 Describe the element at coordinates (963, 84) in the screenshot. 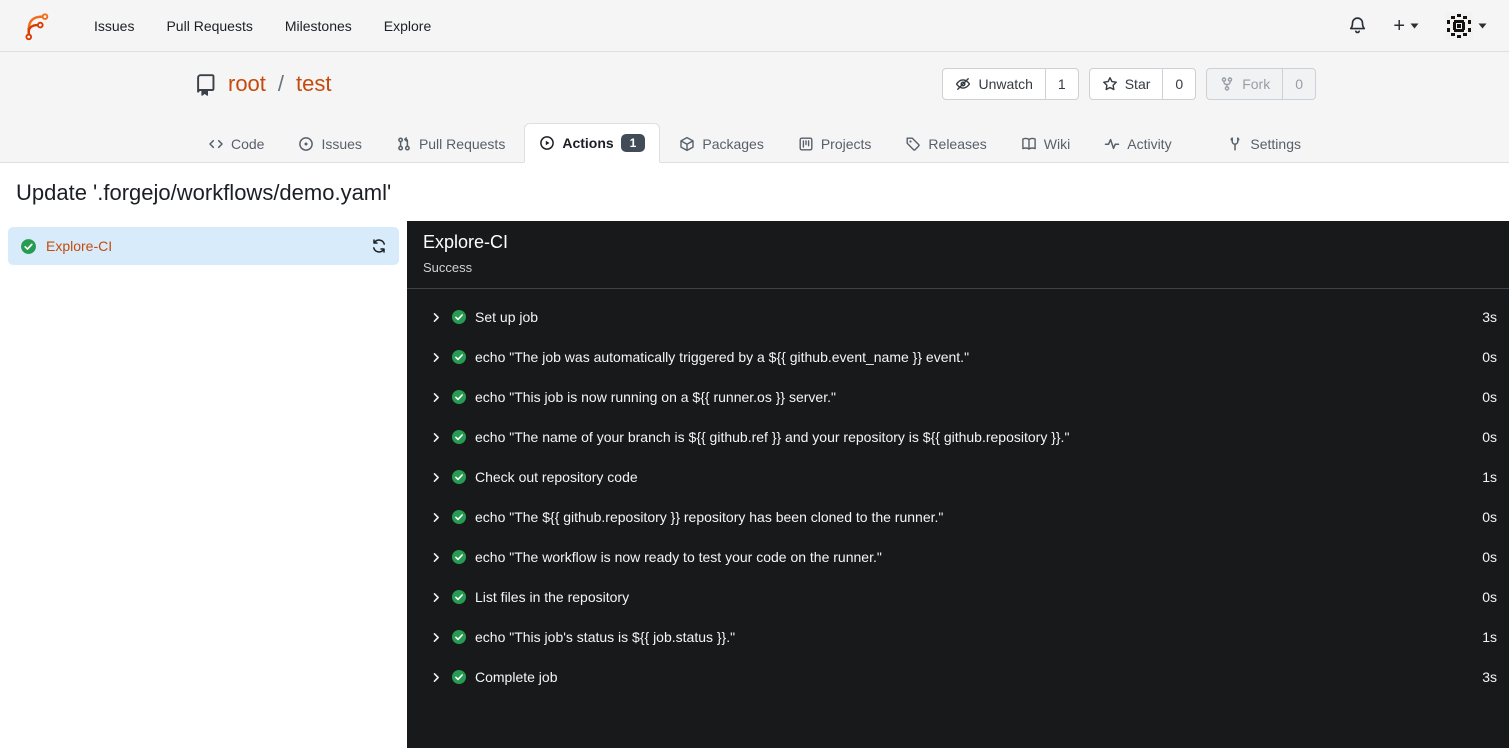

I see `eye-slash-icon` at that location.